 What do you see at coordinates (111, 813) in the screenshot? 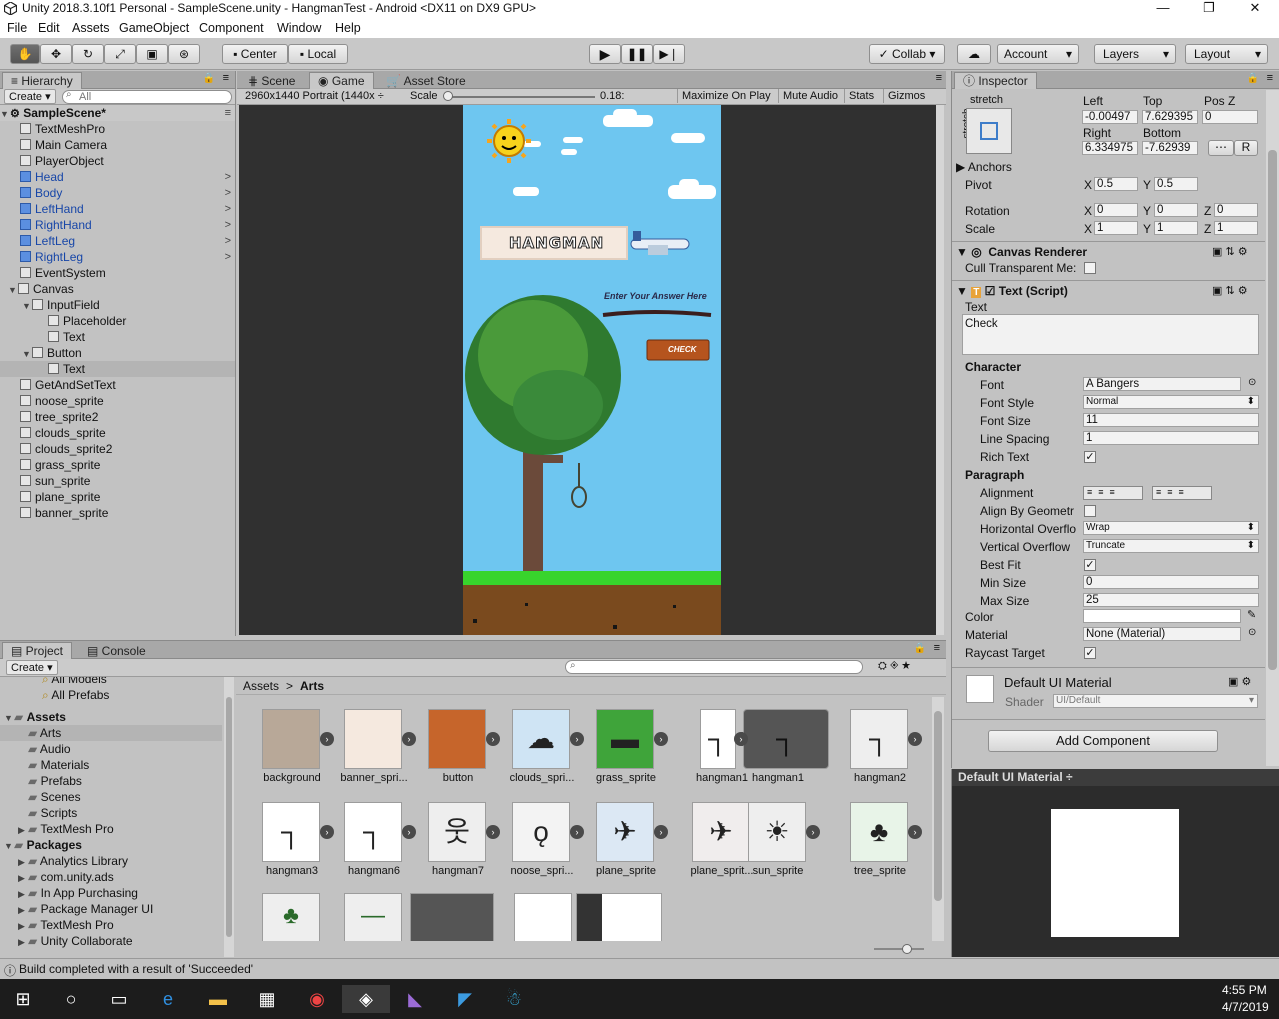
I see `folder-item: ▰ Scripts` at bounding box center [111, 813].